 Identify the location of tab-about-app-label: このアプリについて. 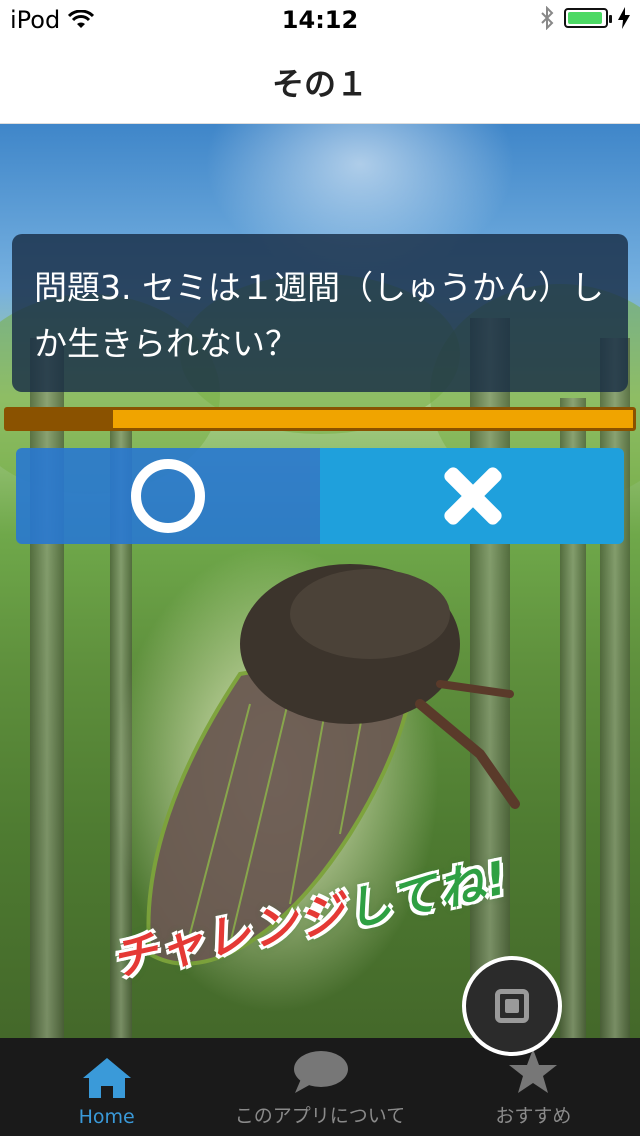
(320, 1116).